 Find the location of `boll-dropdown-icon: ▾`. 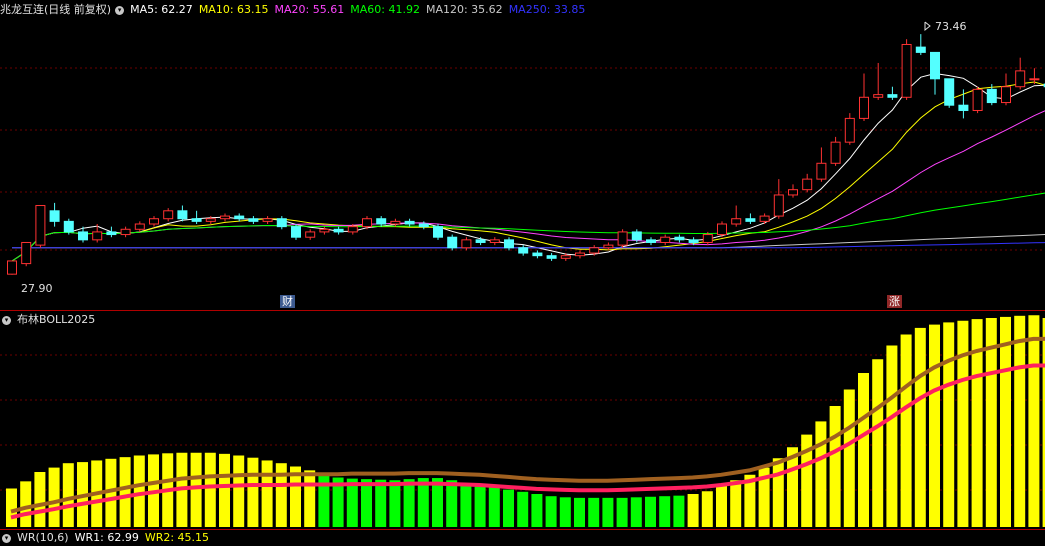

boll-dropdown-icon: ▾ is located at coordinates (6, 320).